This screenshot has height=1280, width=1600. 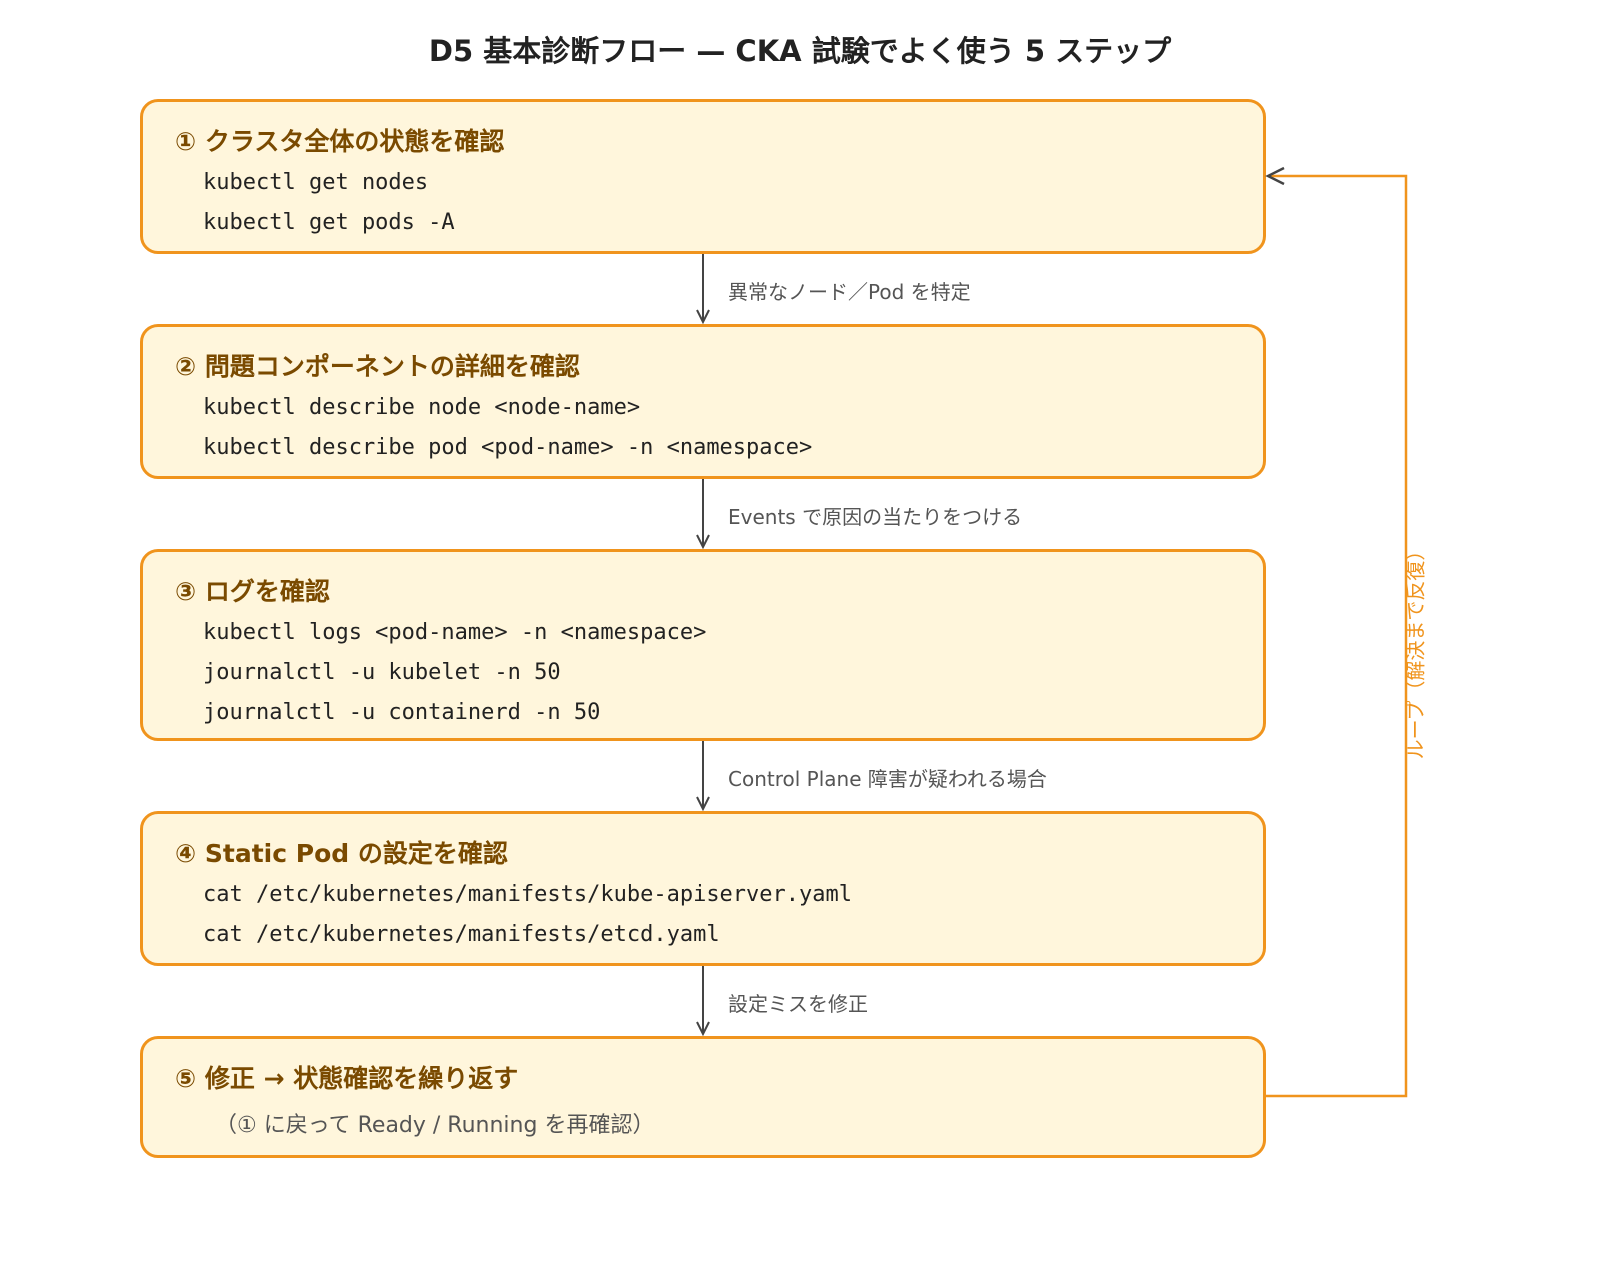 I want to click on loop-back-line, so click(x=1337, y=636).